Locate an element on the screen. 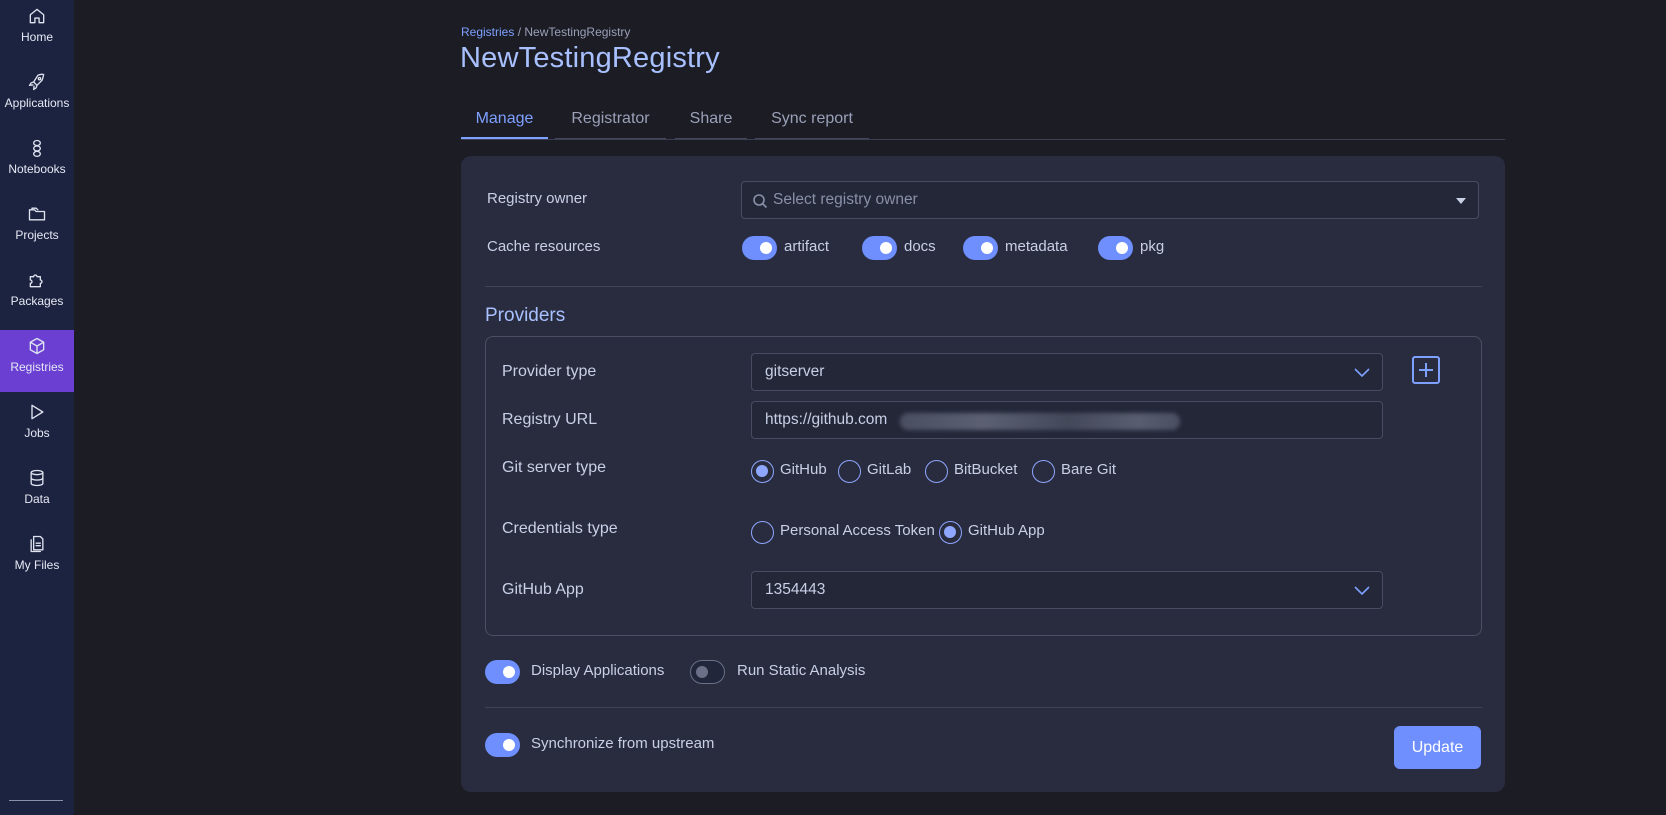 This screenshot has width=1666, height=815. cache-resources-label: Cache resources is located at coordinates (544, 246).